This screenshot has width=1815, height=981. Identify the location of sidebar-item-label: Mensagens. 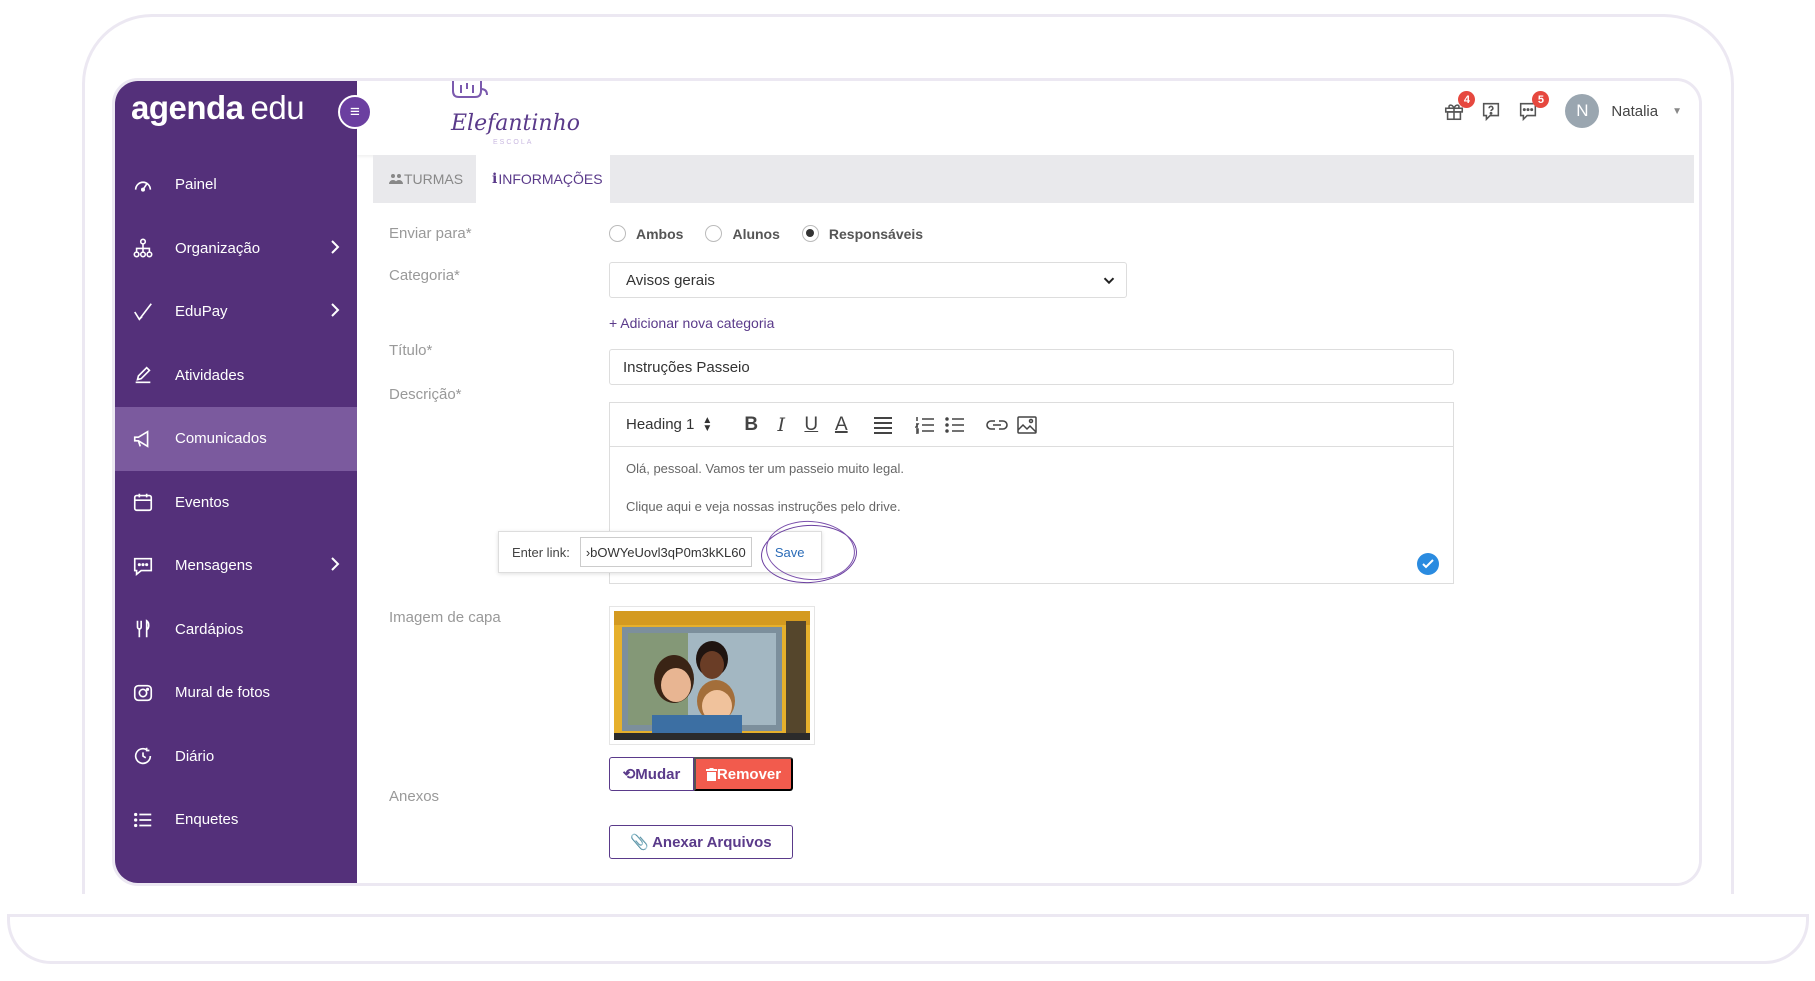
(214, 566).